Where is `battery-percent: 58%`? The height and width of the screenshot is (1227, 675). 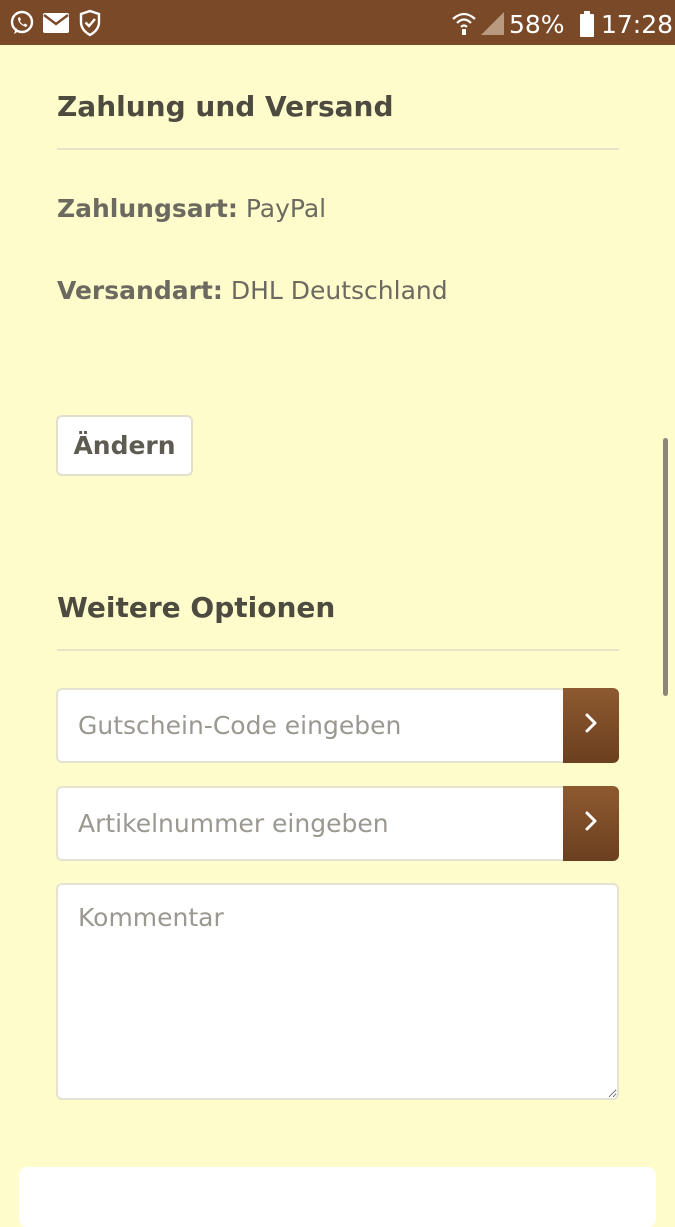
battery-percent: 58% is located at coordinates (537, 24).